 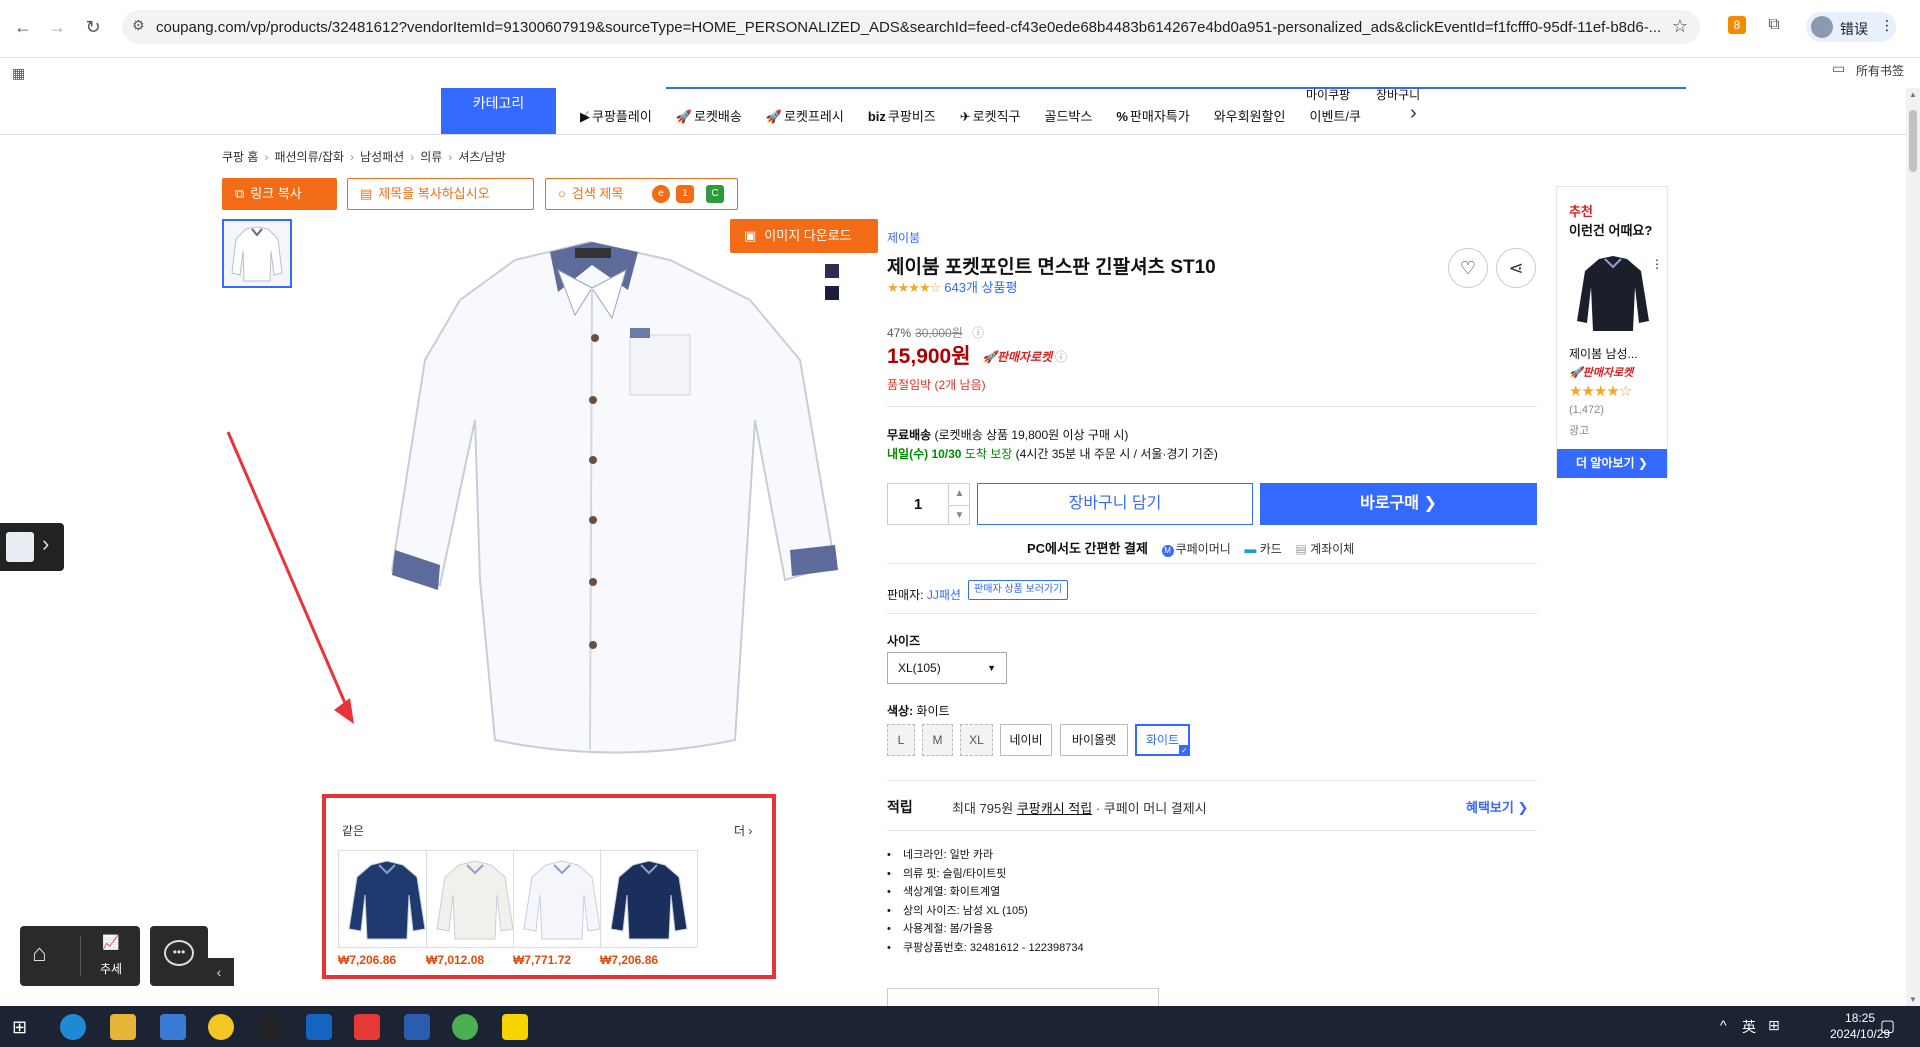 What do you see at coordinates (110, 942) in the screenshot?
I see `trend-chart-icon: 📈` at bounding box center [110, 942].